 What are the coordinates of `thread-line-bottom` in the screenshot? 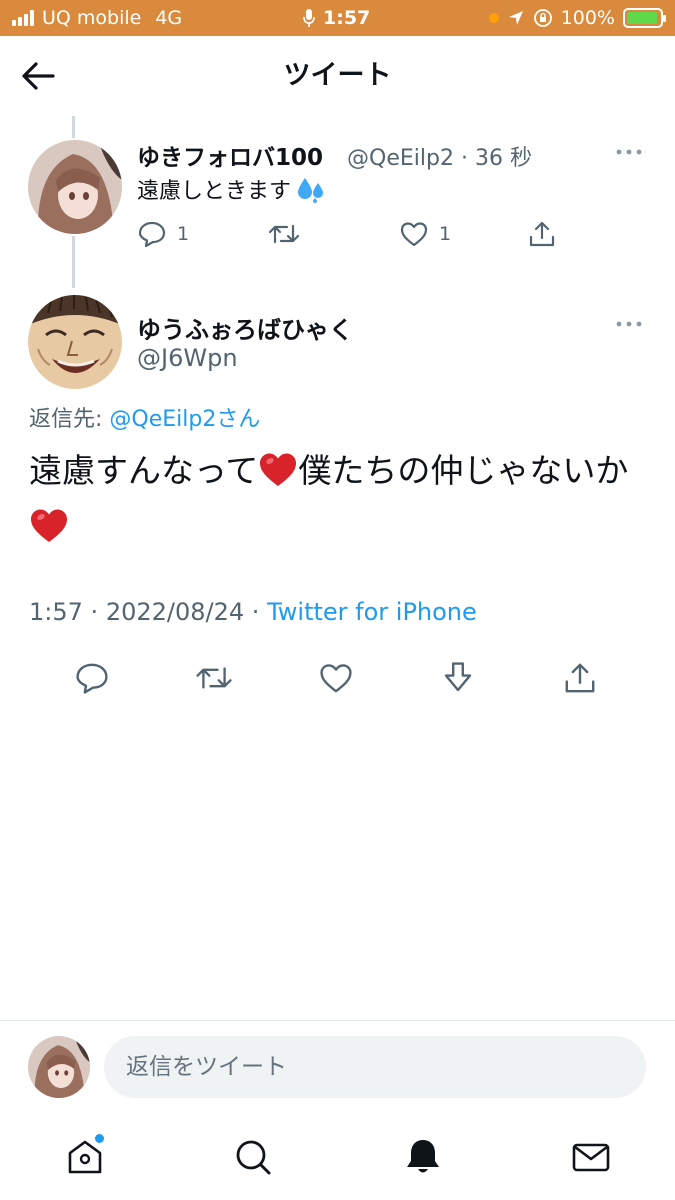 It's located at (73, 262).